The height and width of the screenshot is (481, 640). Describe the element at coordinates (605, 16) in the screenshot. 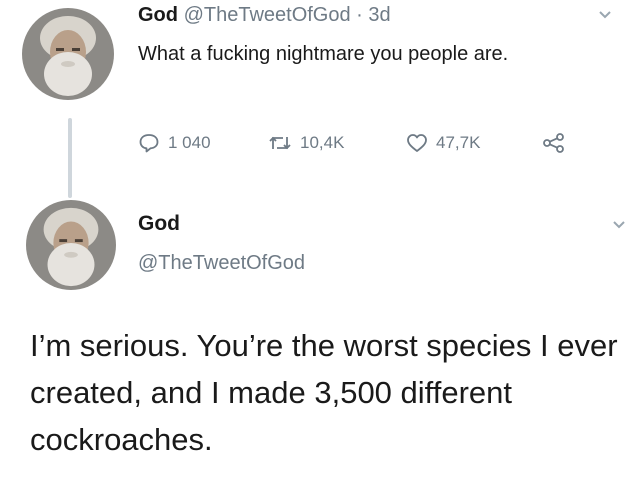

I see `tweet1-menu-chevron-icon` at that location.